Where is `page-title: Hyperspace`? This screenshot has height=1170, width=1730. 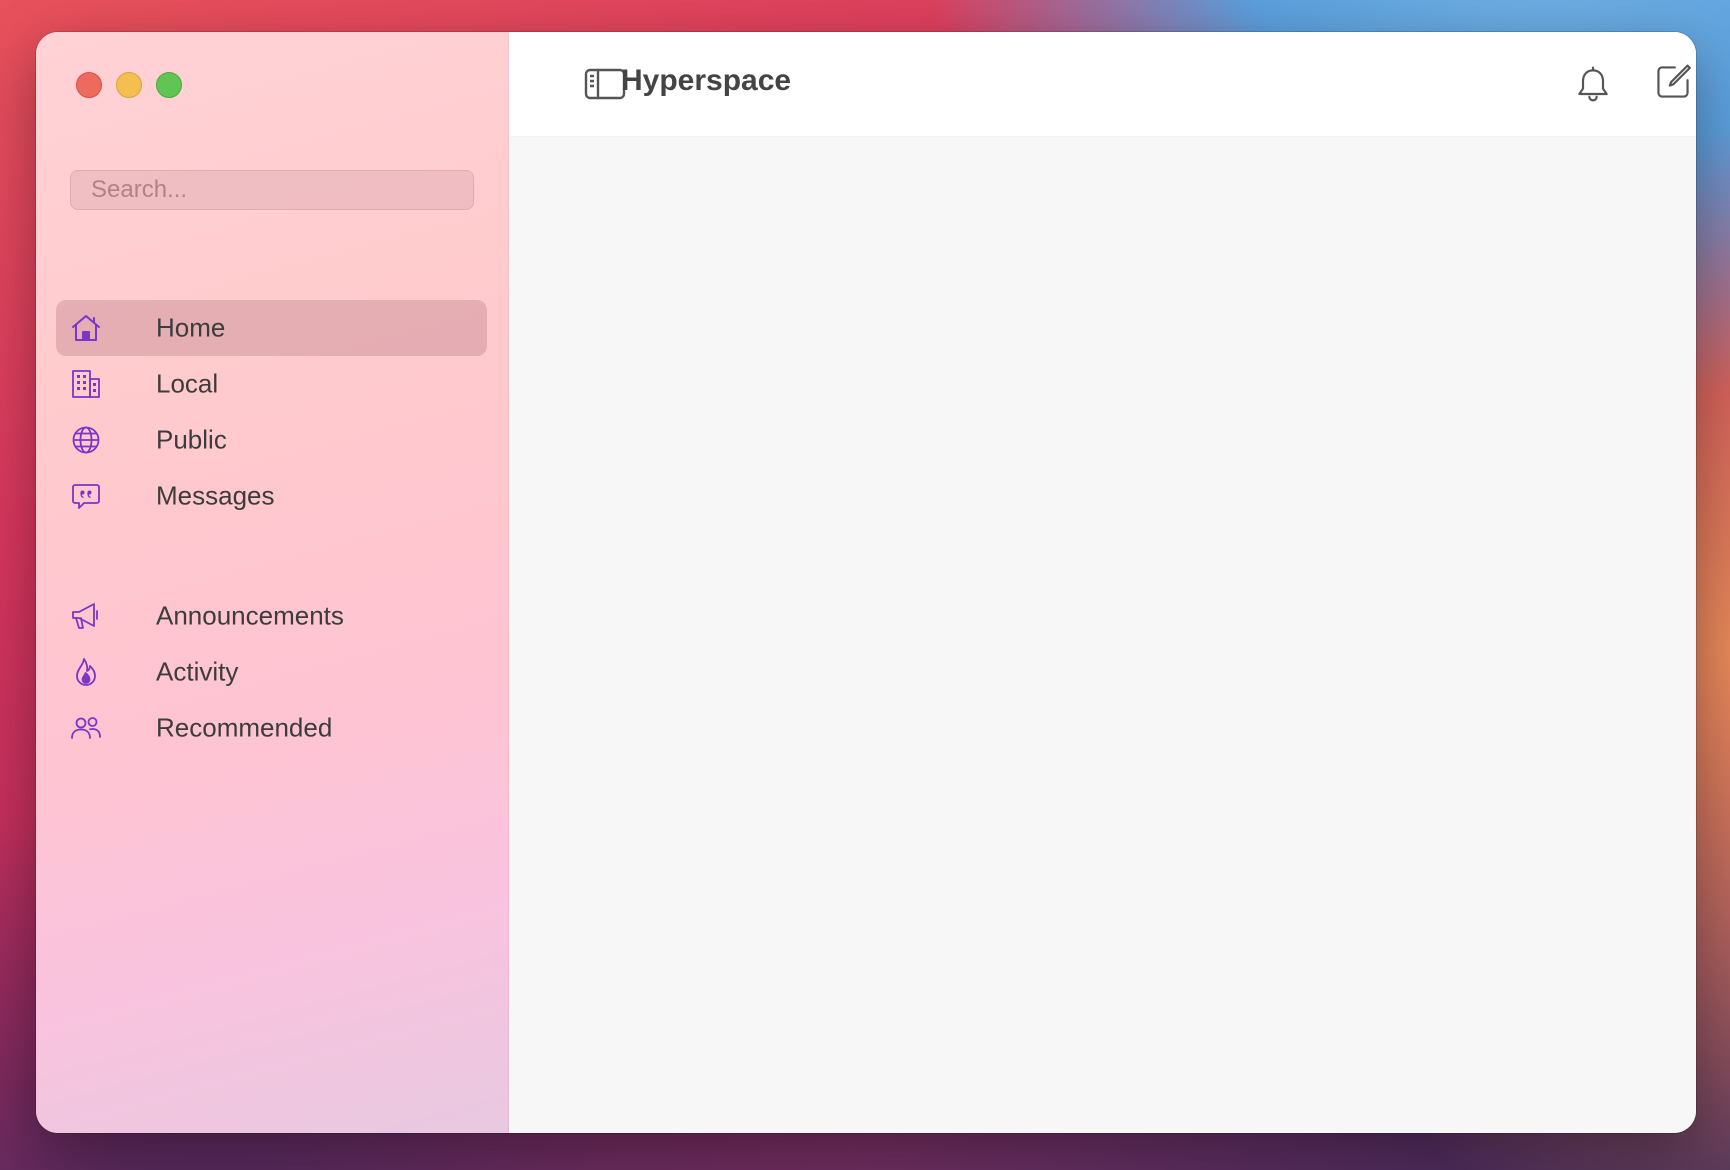
page-title: Hyperspace is located at coordinates (706, 80).